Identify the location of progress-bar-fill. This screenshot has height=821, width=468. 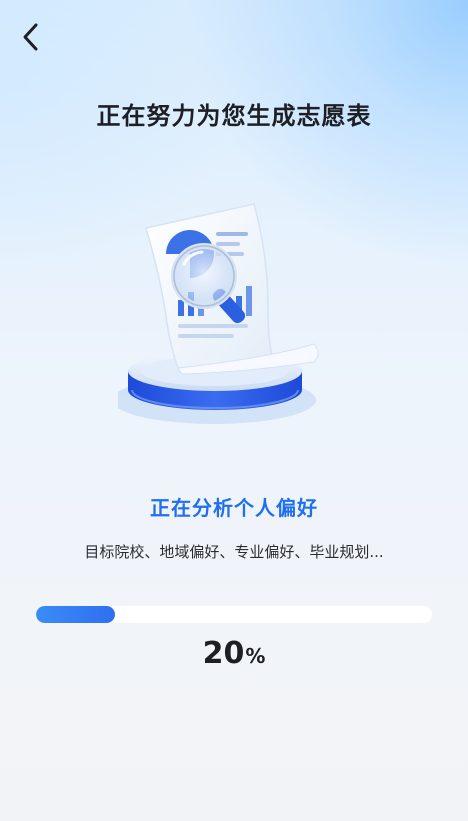
(76, 614).